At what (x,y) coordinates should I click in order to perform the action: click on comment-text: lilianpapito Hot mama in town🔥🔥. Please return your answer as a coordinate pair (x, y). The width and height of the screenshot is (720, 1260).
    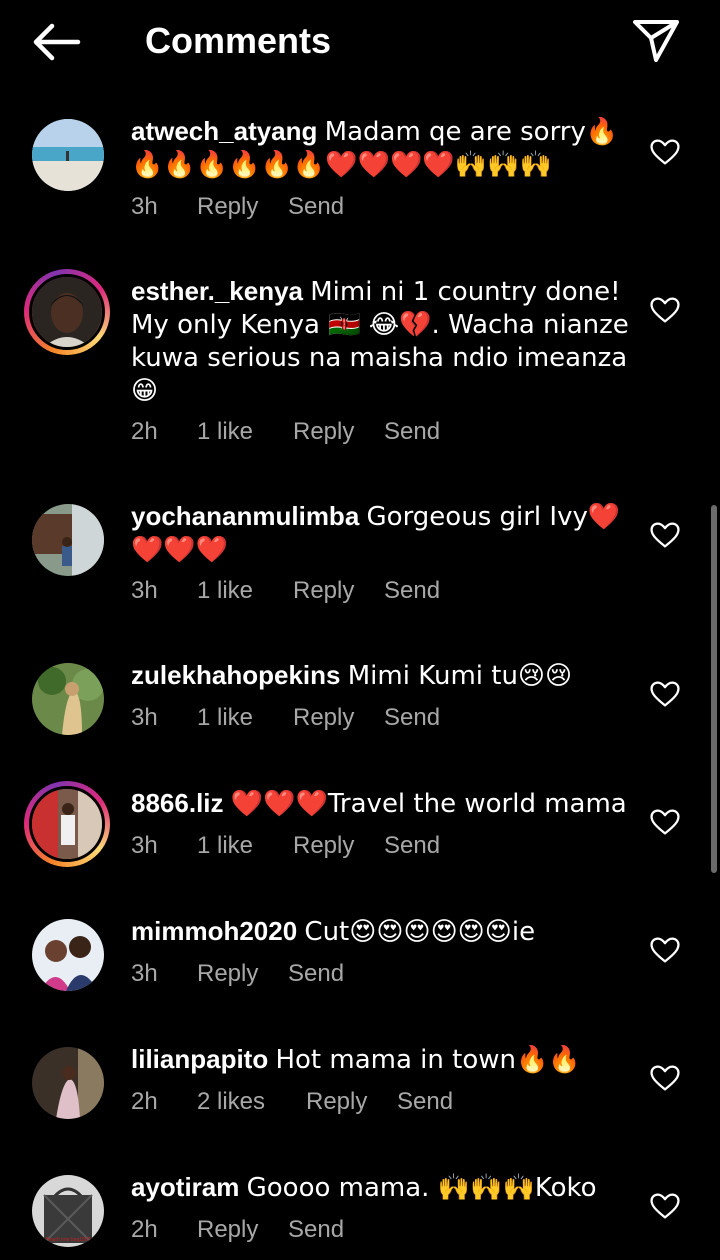
    Looking at the image, I should click on (381, 1059).